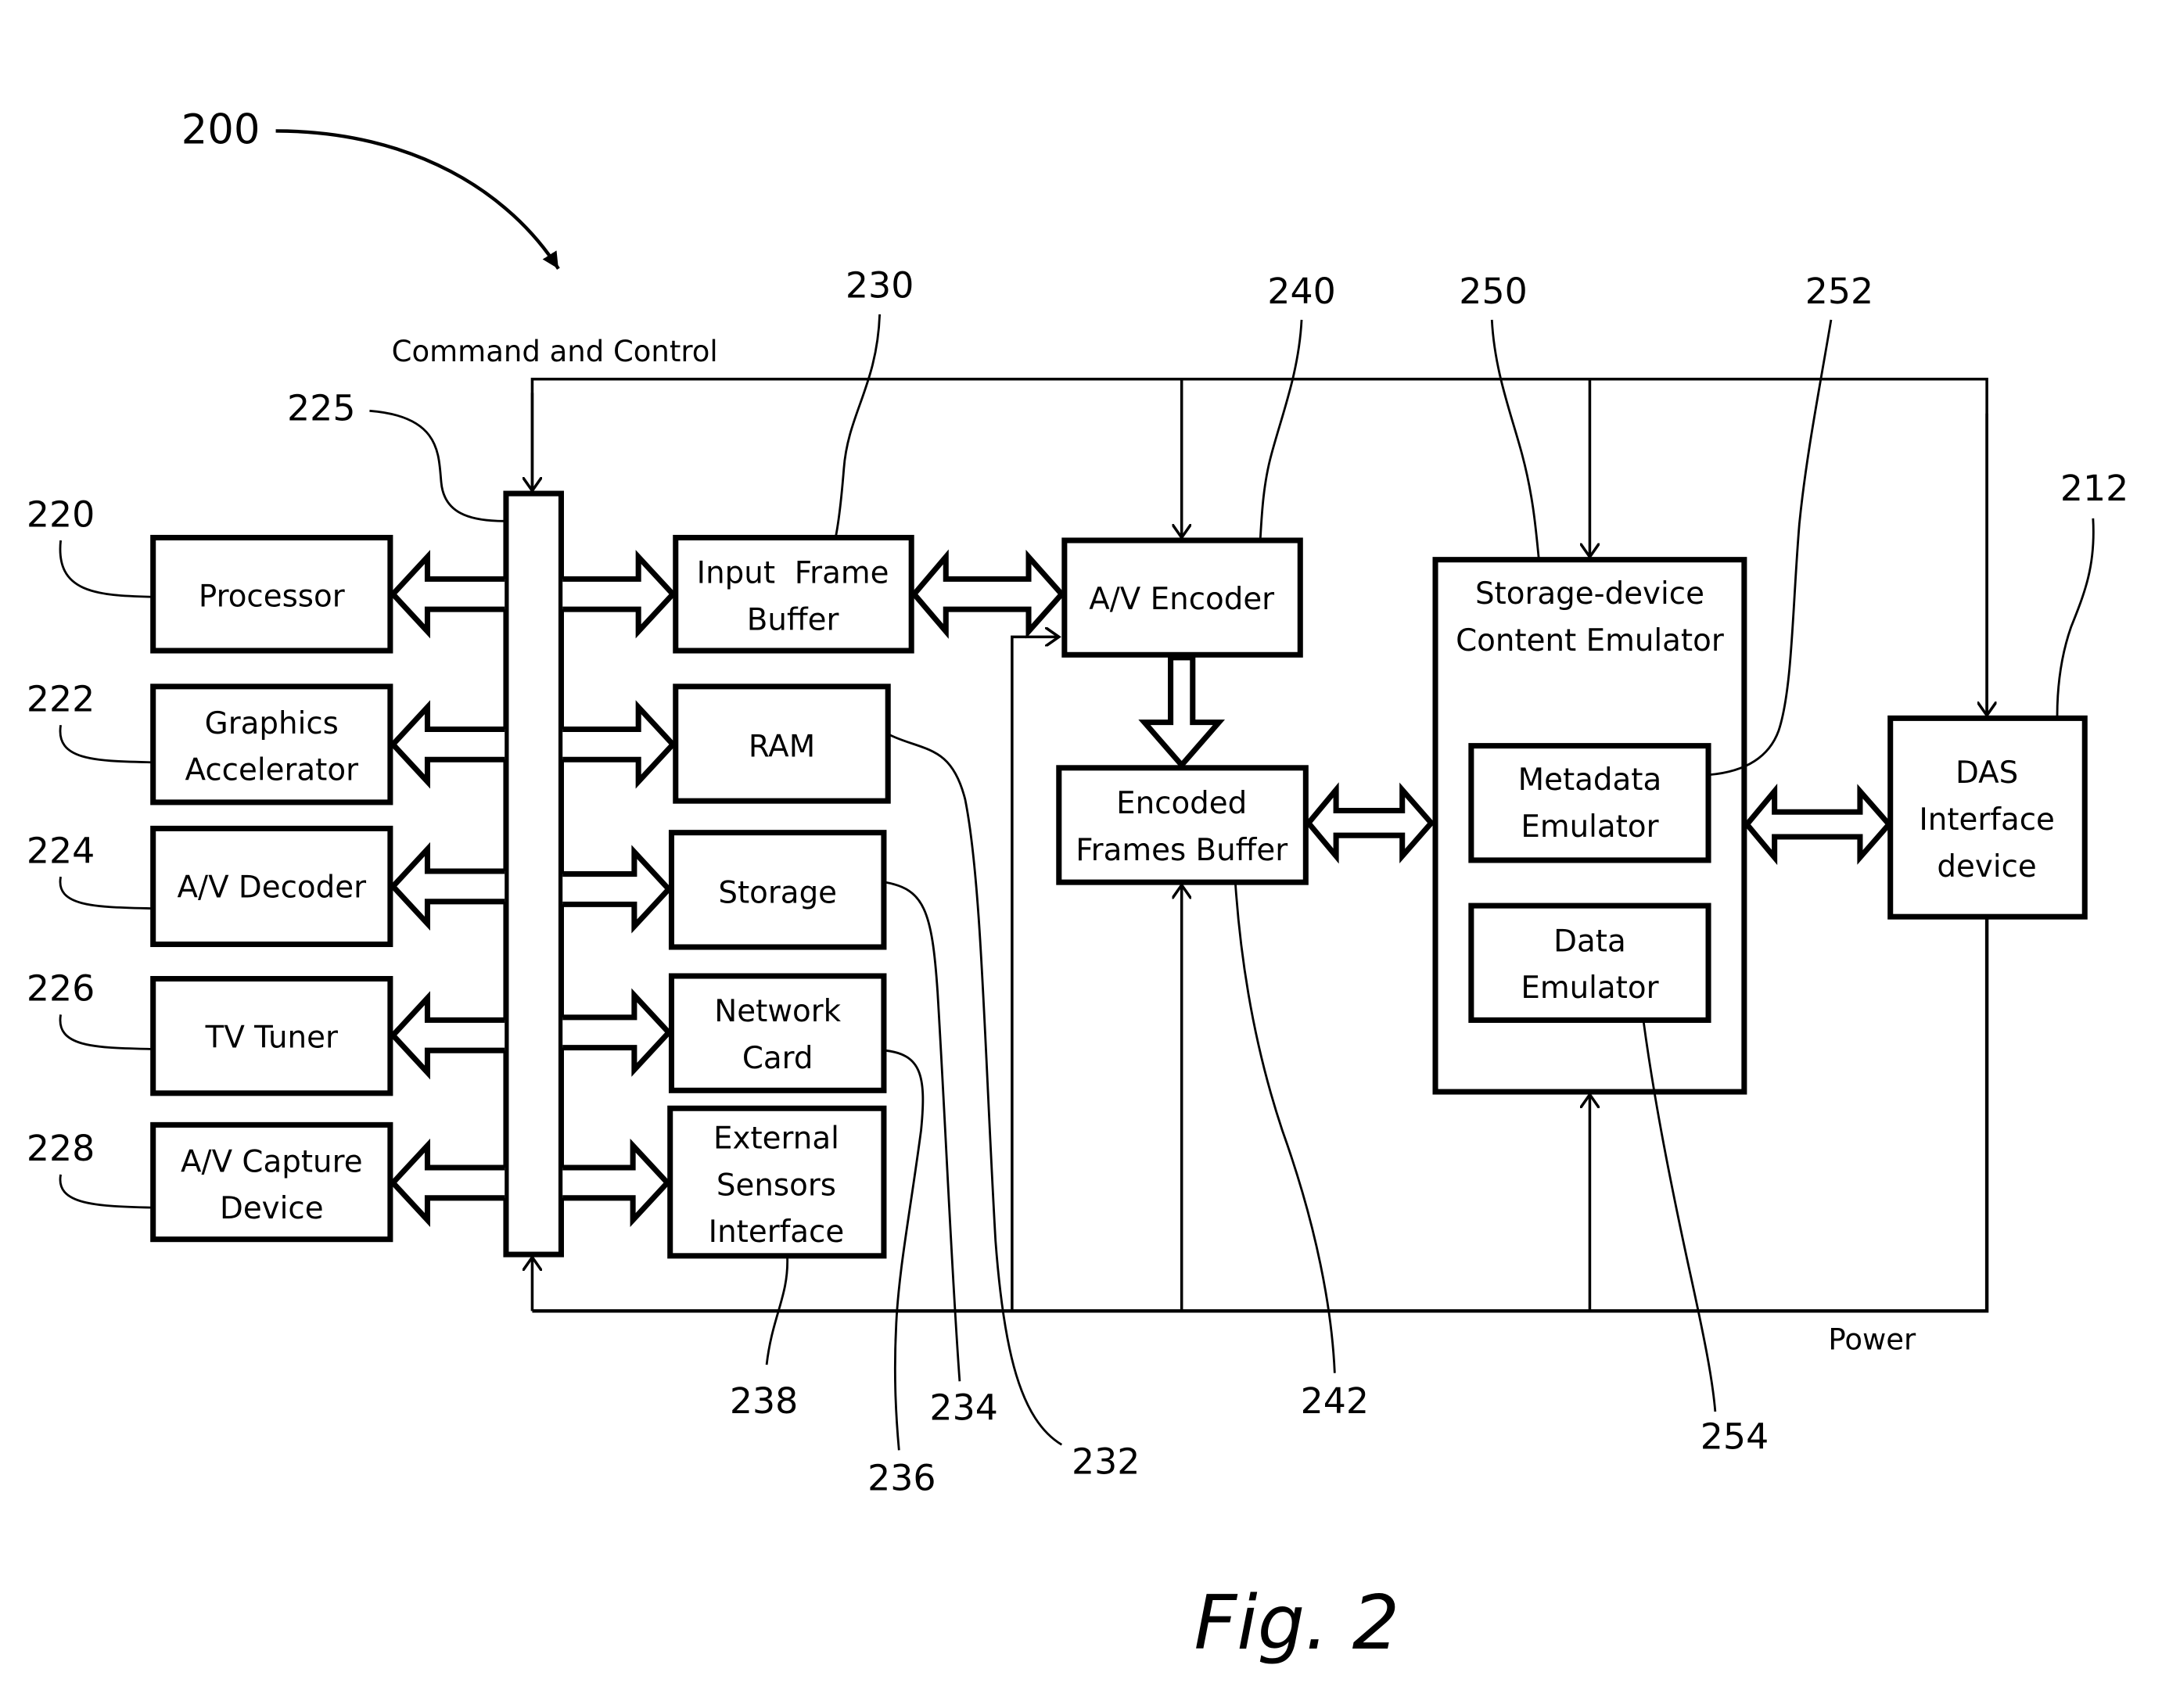 The width and height of the screenshot is (2162, 1708). I want to click on ref-220: 220, so click(61, 514).